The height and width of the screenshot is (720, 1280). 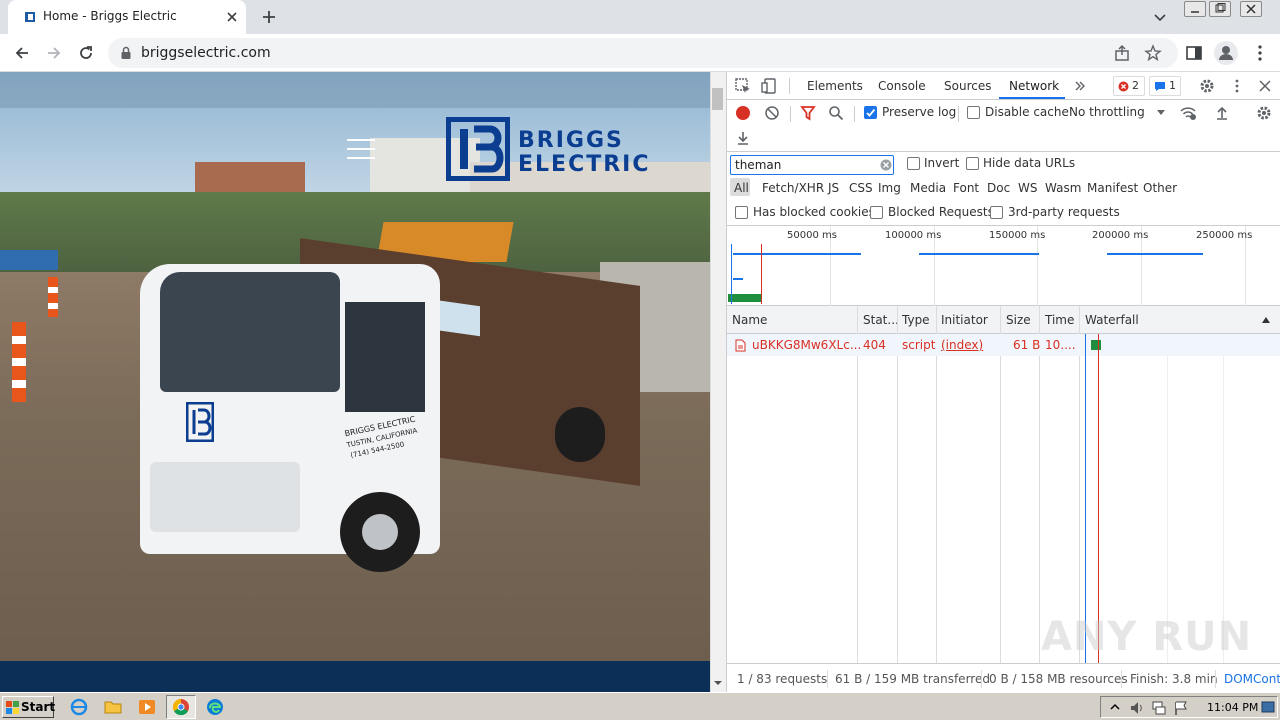 I want to click on minimize-window-button, so click(x=1195, y=9).